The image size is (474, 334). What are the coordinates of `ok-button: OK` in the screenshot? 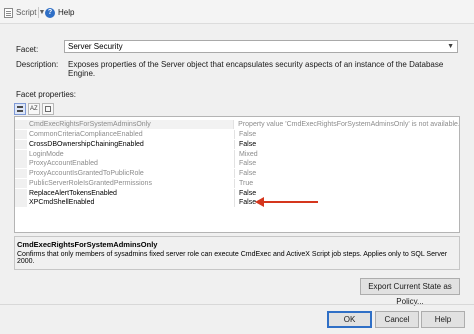 It's located at (349, 319).